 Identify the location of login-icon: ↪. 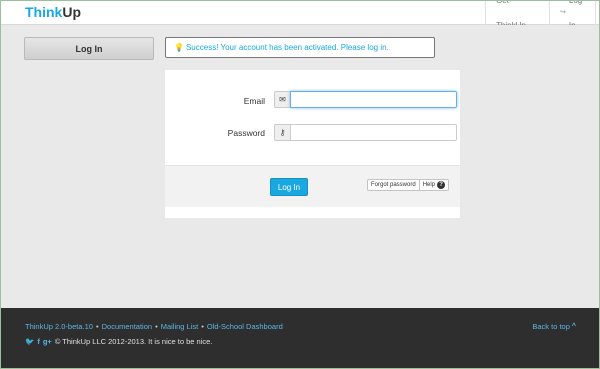
(563, 12).